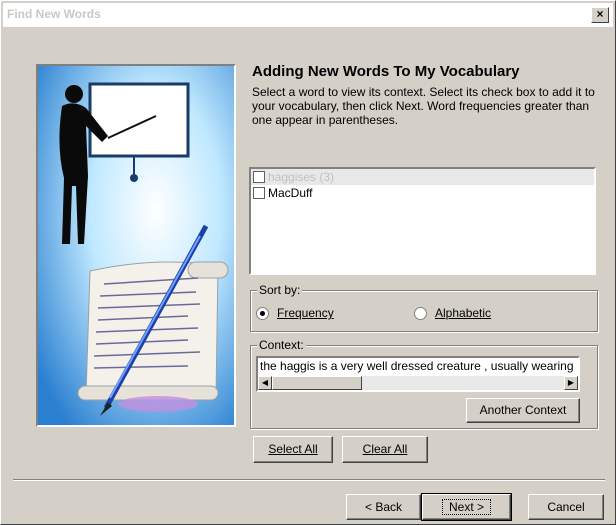  I want to click on scroll-left-icon: ◀, so click(265, 383).